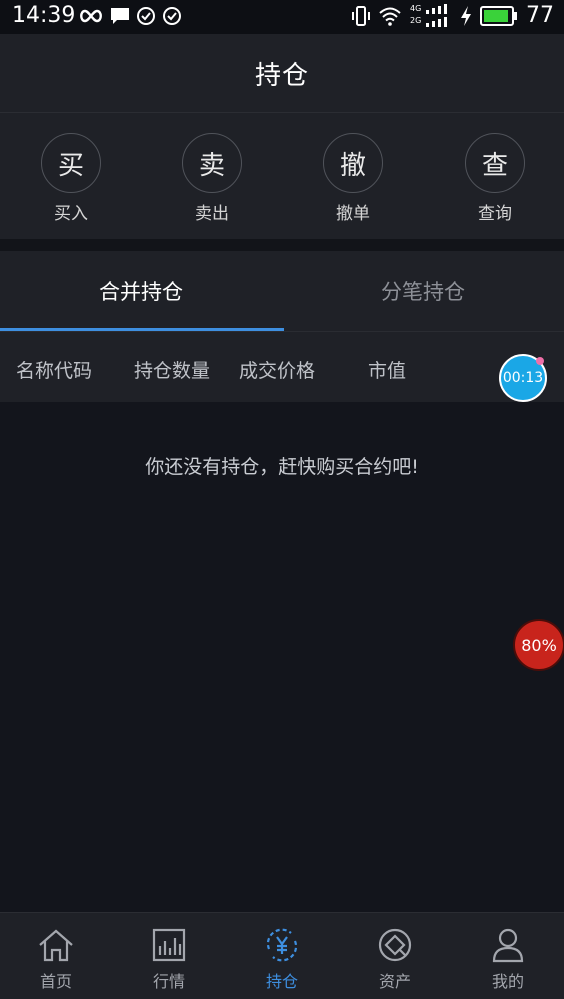 This screenshot has height=999, width=564. I want to click on floating-progress: 80%, so click(538, 645).